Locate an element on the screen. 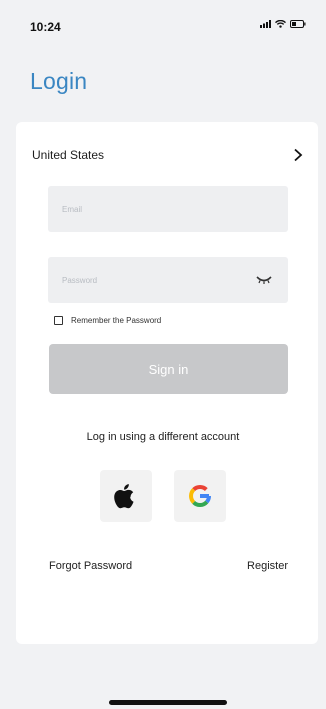 The height and width of the screenshot is (709, 326). sign-in-button: Sign in is located at coordinates (168, 369).